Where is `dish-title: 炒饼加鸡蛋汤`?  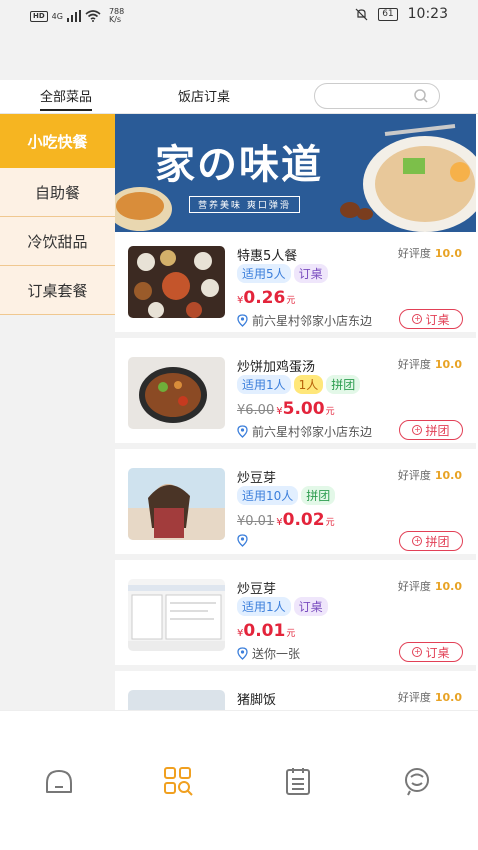 dish-title: 炒饼加鸡蛋汤 is located at coordinates (276, 367).